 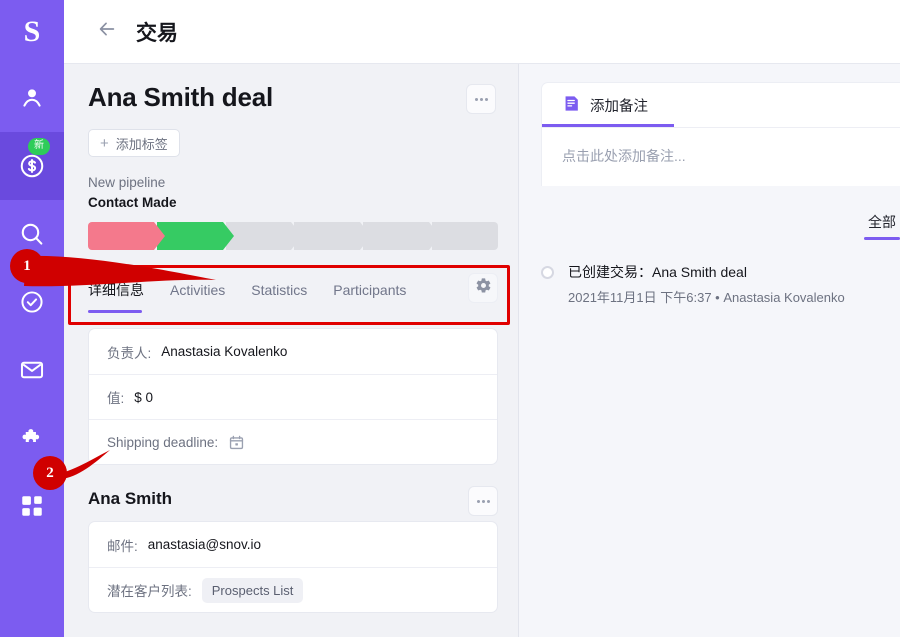 I want to click on tabs-settings-button, so click(x=483, y=288).